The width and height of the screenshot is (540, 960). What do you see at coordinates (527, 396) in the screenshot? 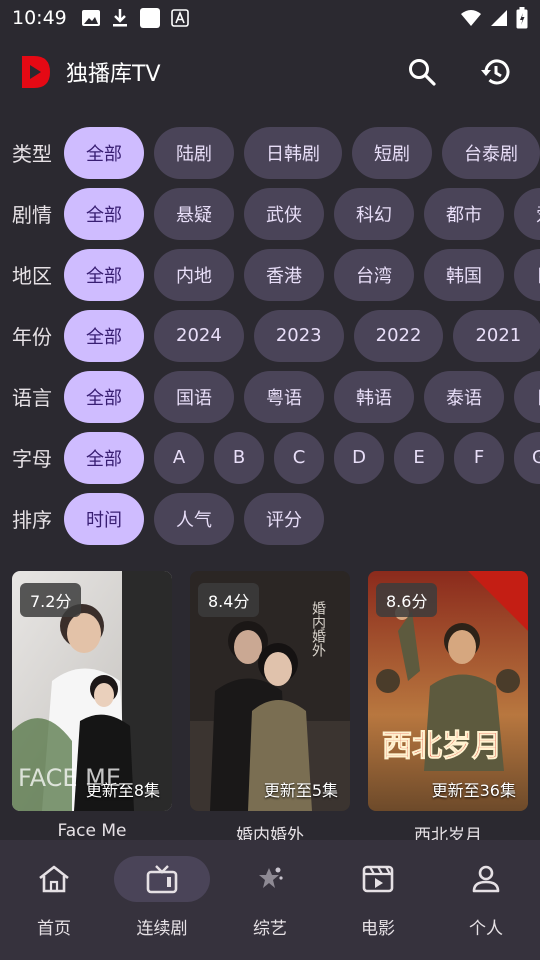
I see `chip: 日语` at bounding box center [527, 396].